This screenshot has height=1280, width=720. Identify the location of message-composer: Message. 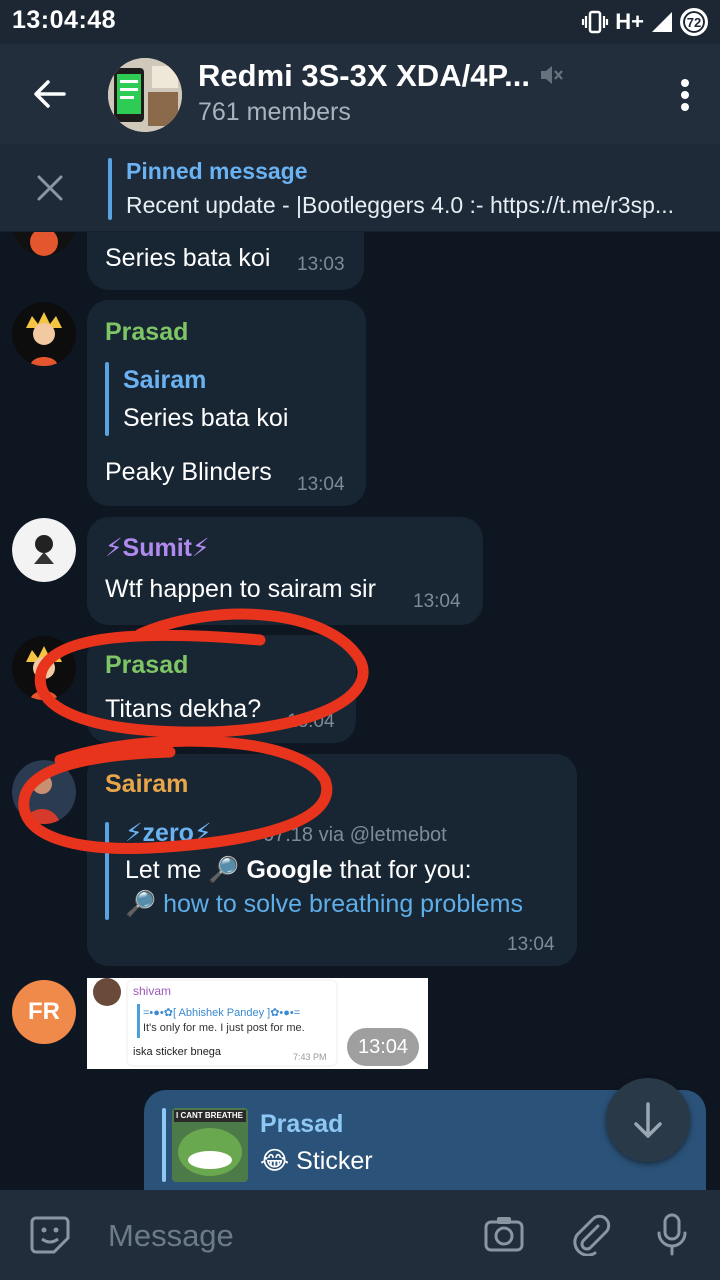
(360, 1235).